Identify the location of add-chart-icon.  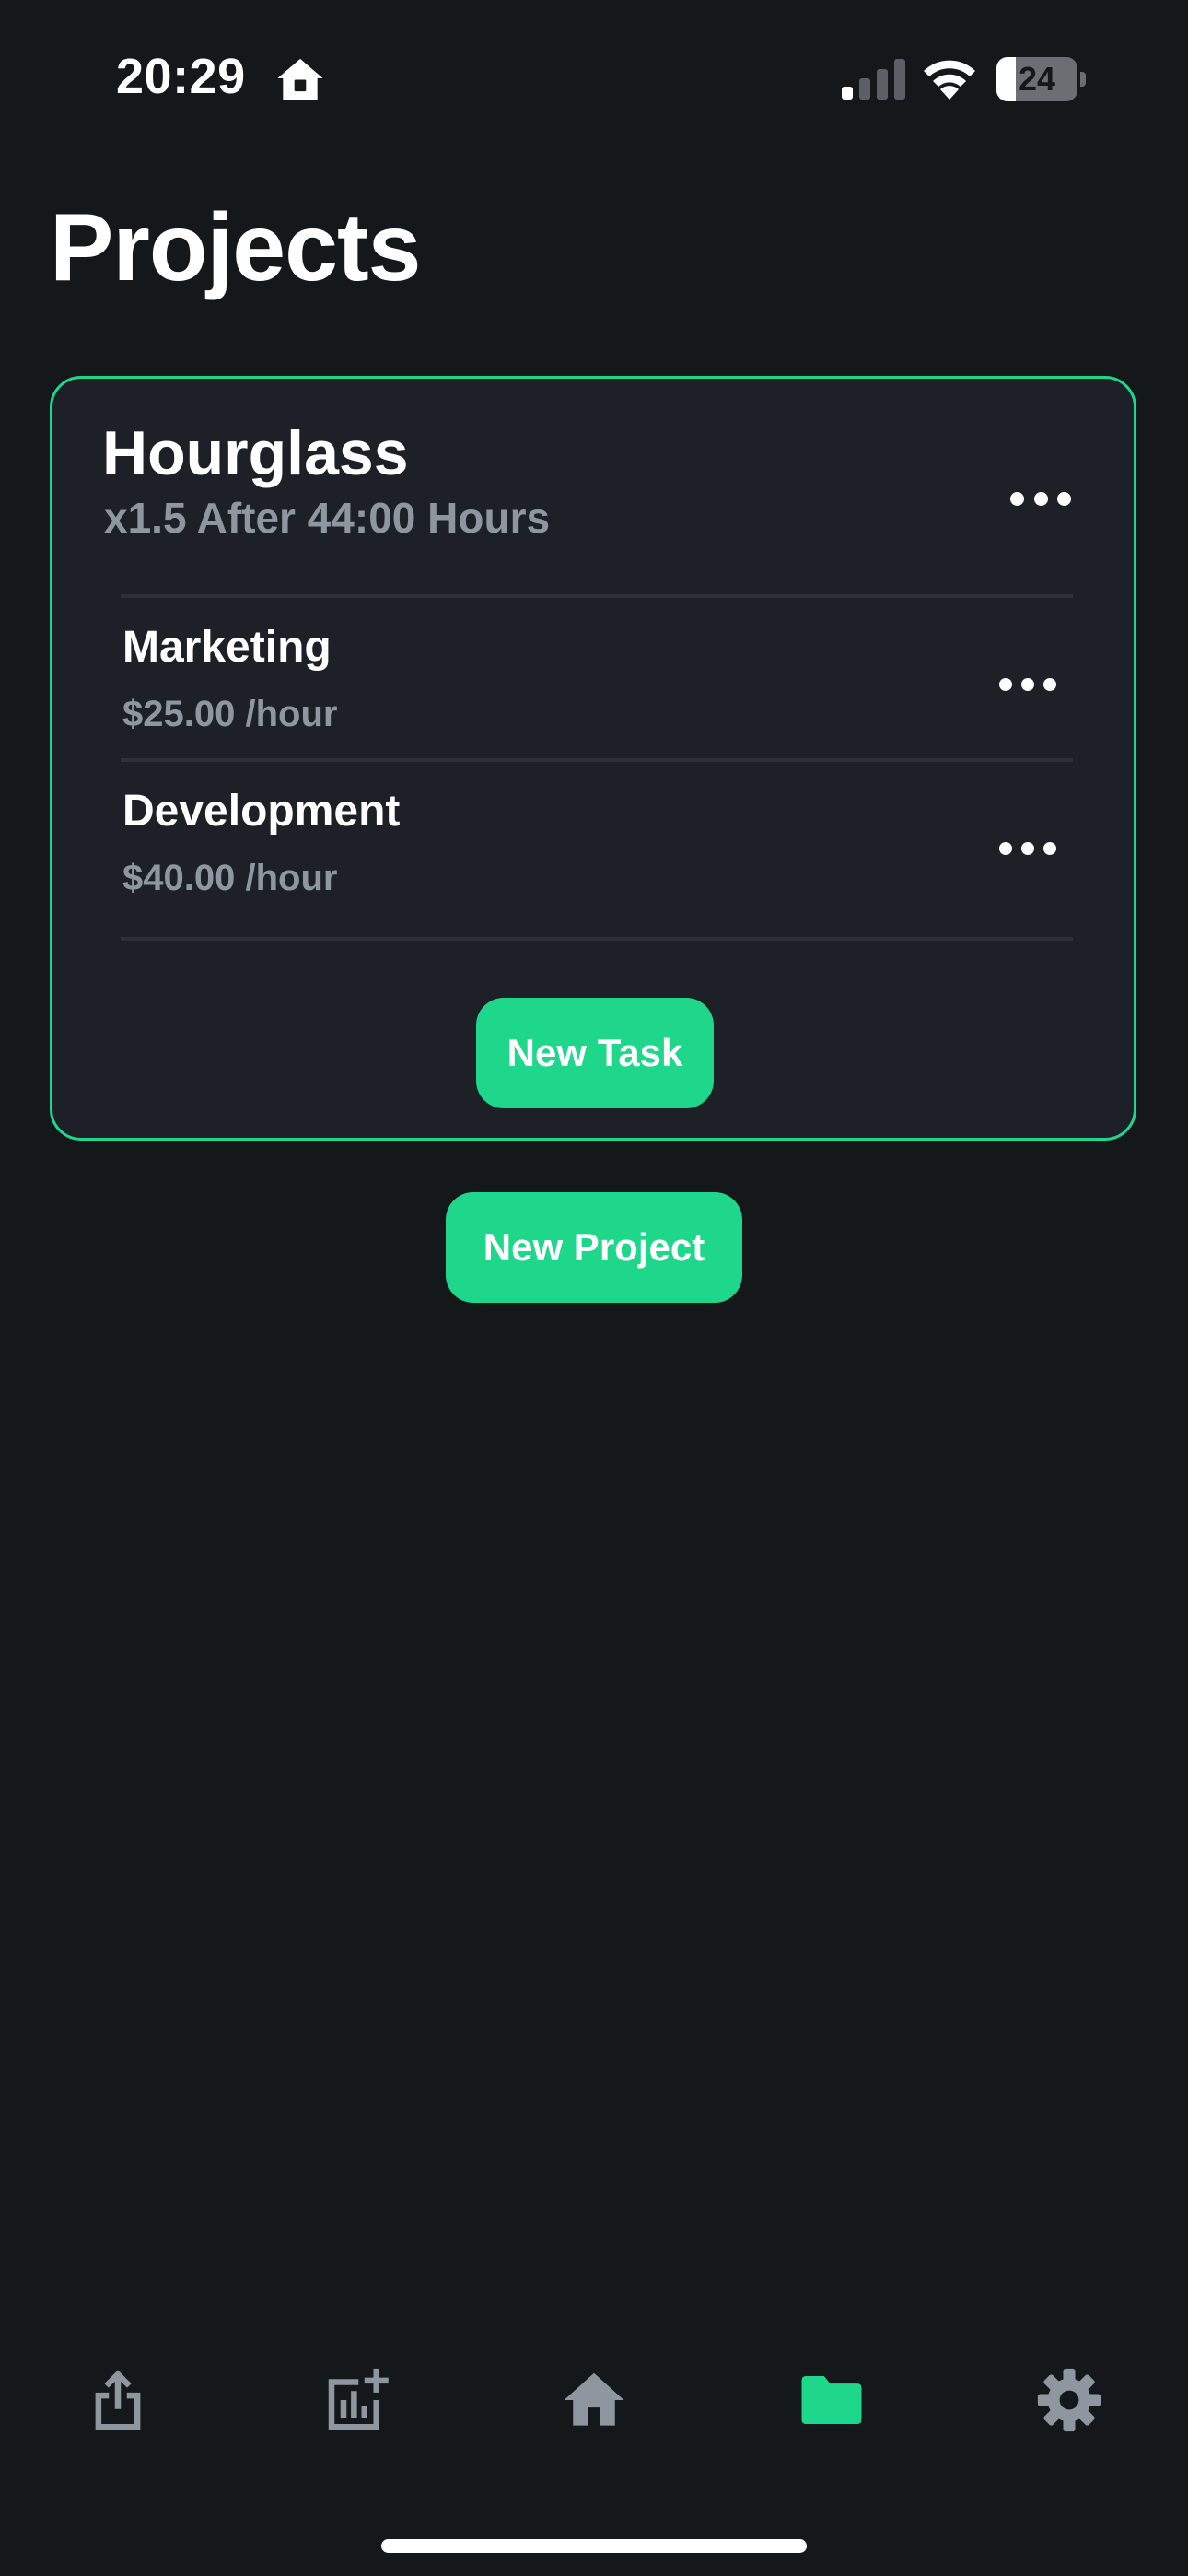
(358, 2399).